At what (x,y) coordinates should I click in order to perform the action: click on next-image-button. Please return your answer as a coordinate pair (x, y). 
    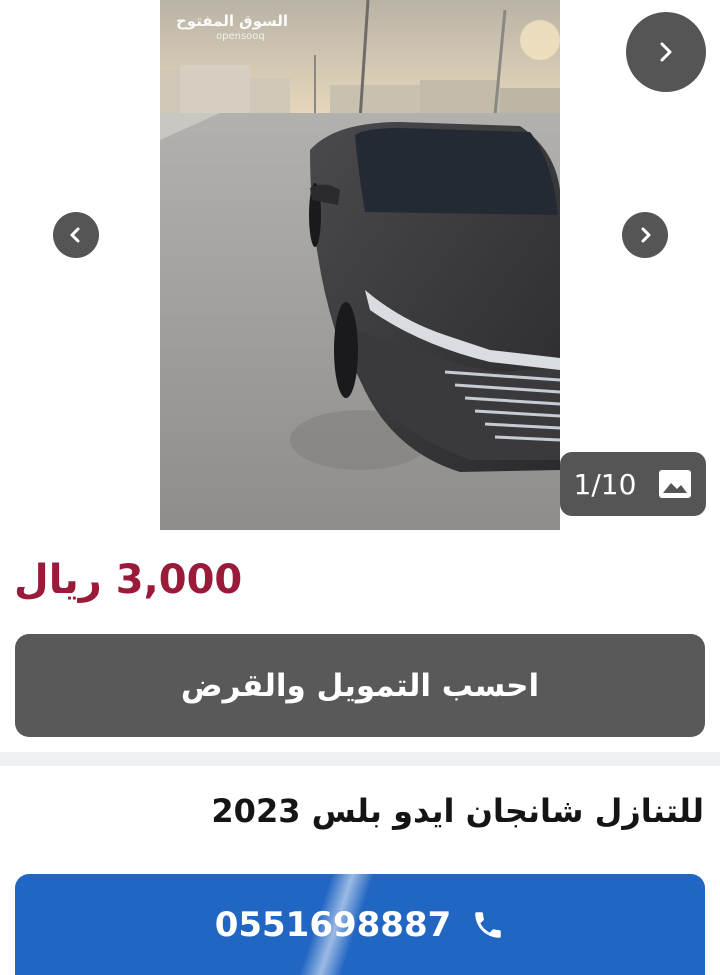
    Looking at the image, I should click on (645, 235).